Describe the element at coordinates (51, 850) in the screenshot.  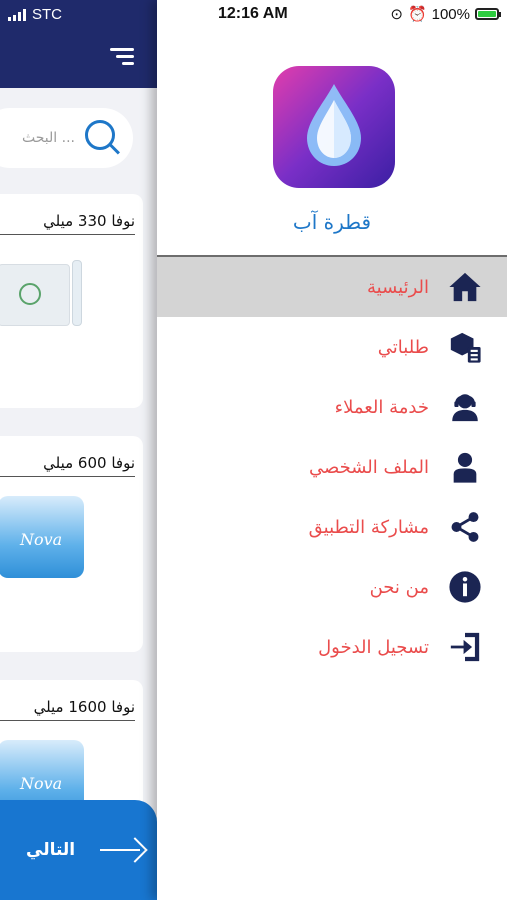
I see `next-label: التالي` at that location.